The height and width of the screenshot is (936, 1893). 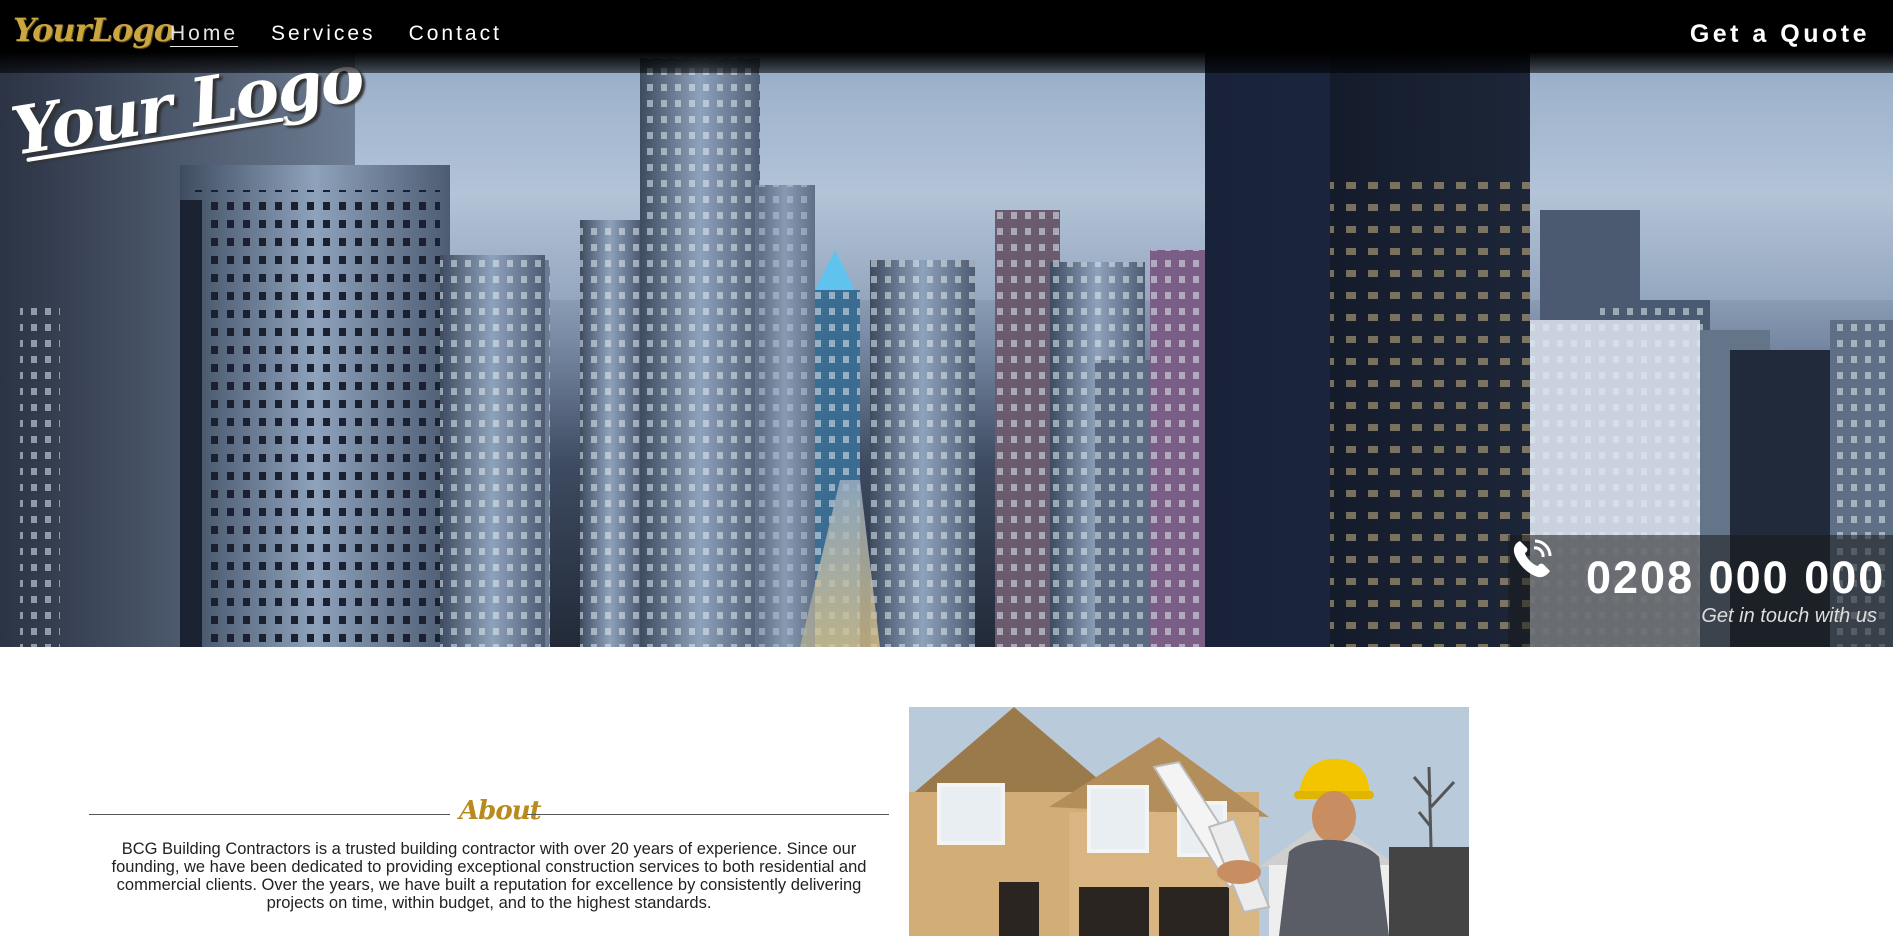 What do you see at coordinates (269, 814) in the screenshot?
I see `about-rule-left` at bounding box center [269, 814].